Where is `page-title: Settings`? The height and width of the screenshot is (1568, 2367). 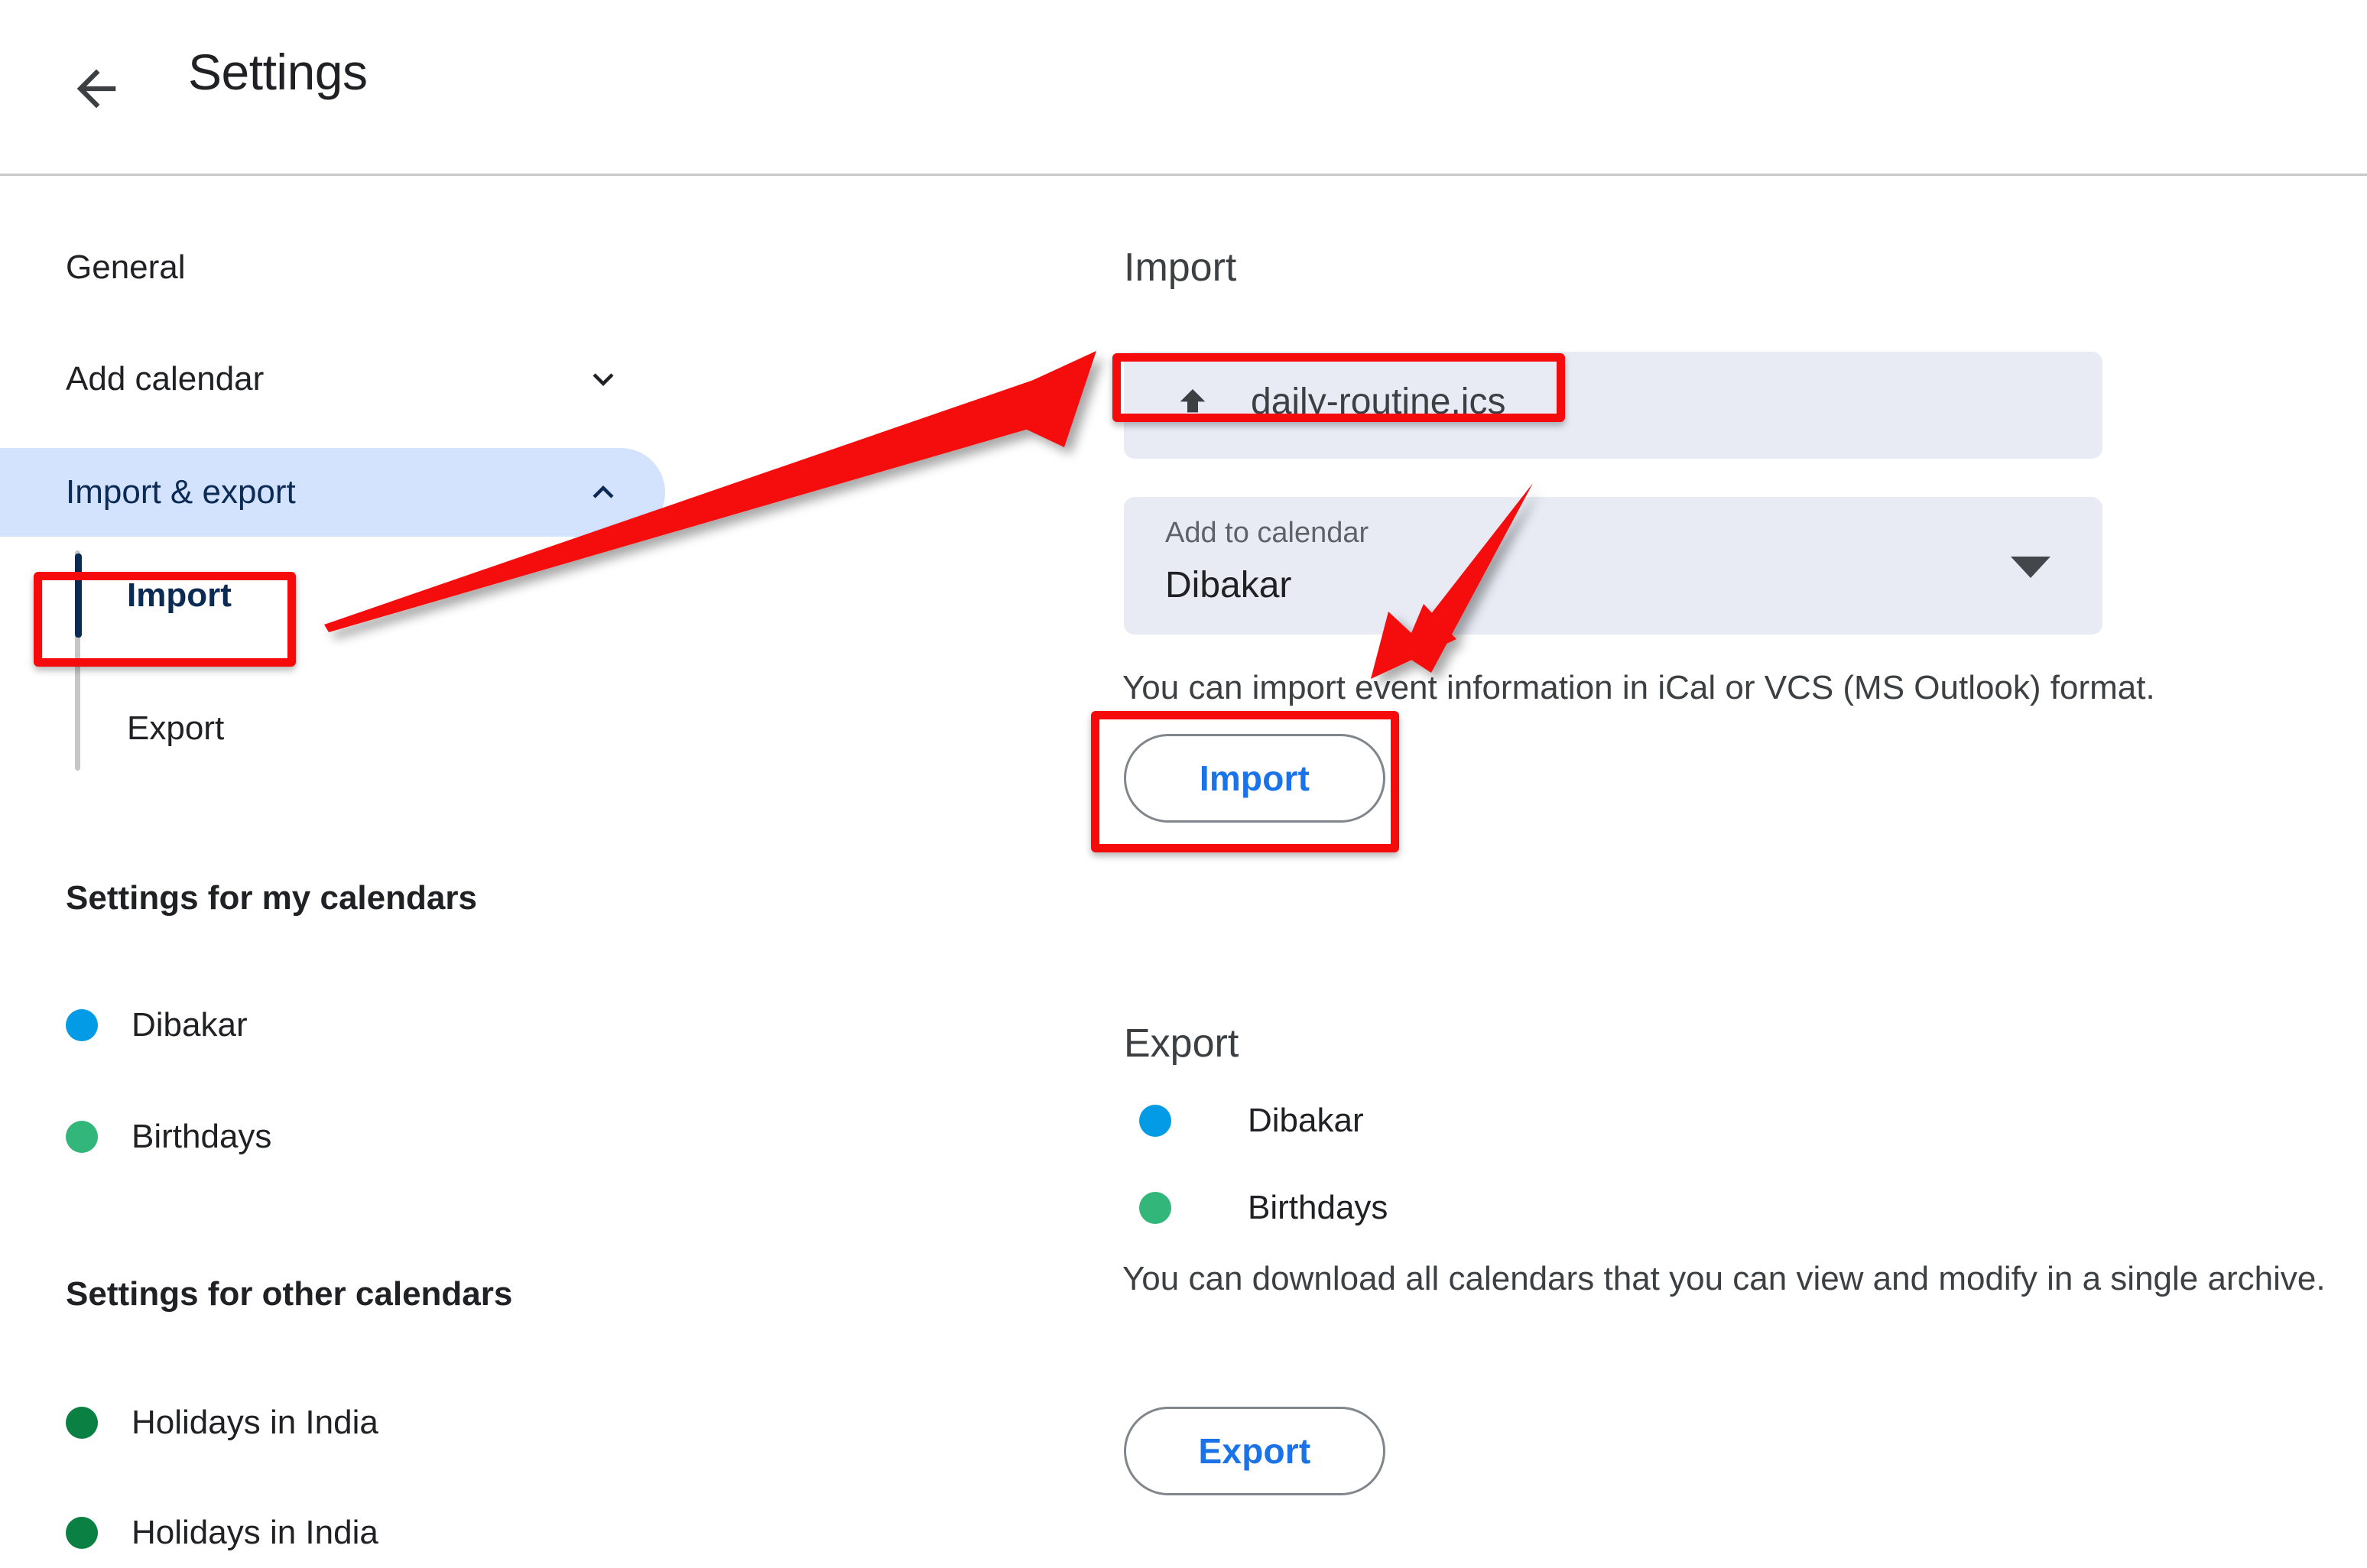
page-title: Settings is located at coordinates (278, 72).